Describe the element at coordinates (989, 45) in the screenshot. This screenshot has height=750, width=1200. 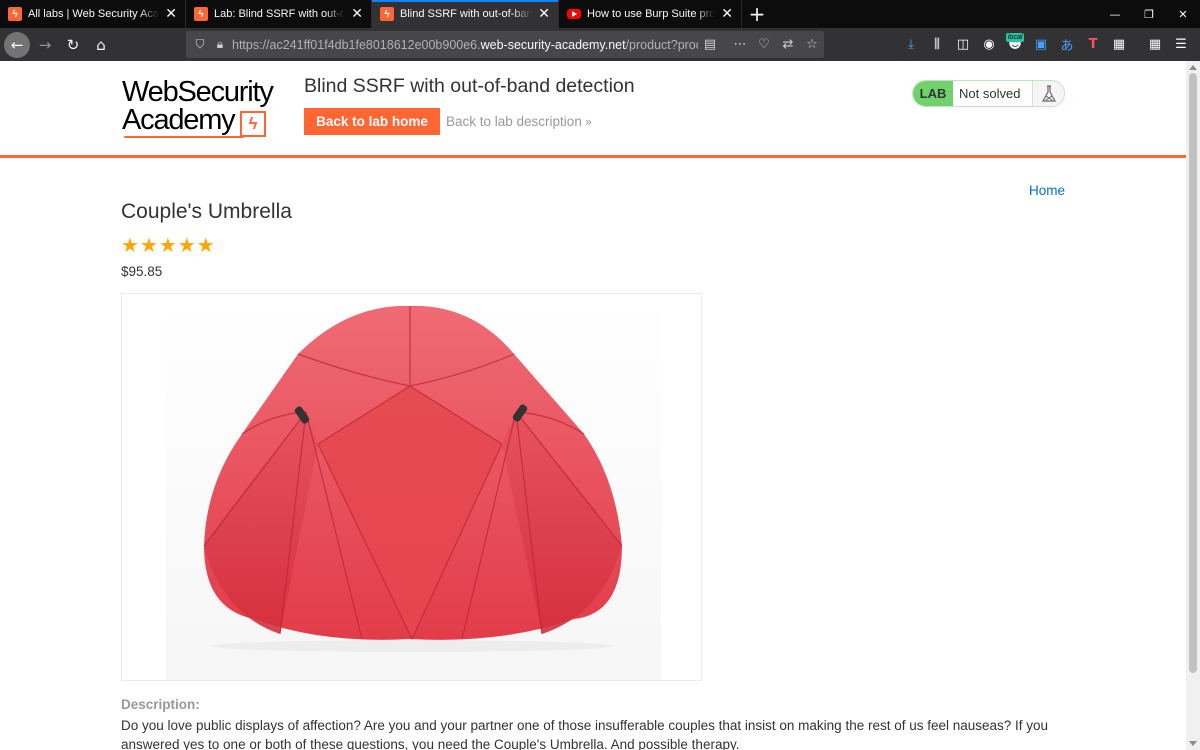
I see `account-icon: ◉` at that location.